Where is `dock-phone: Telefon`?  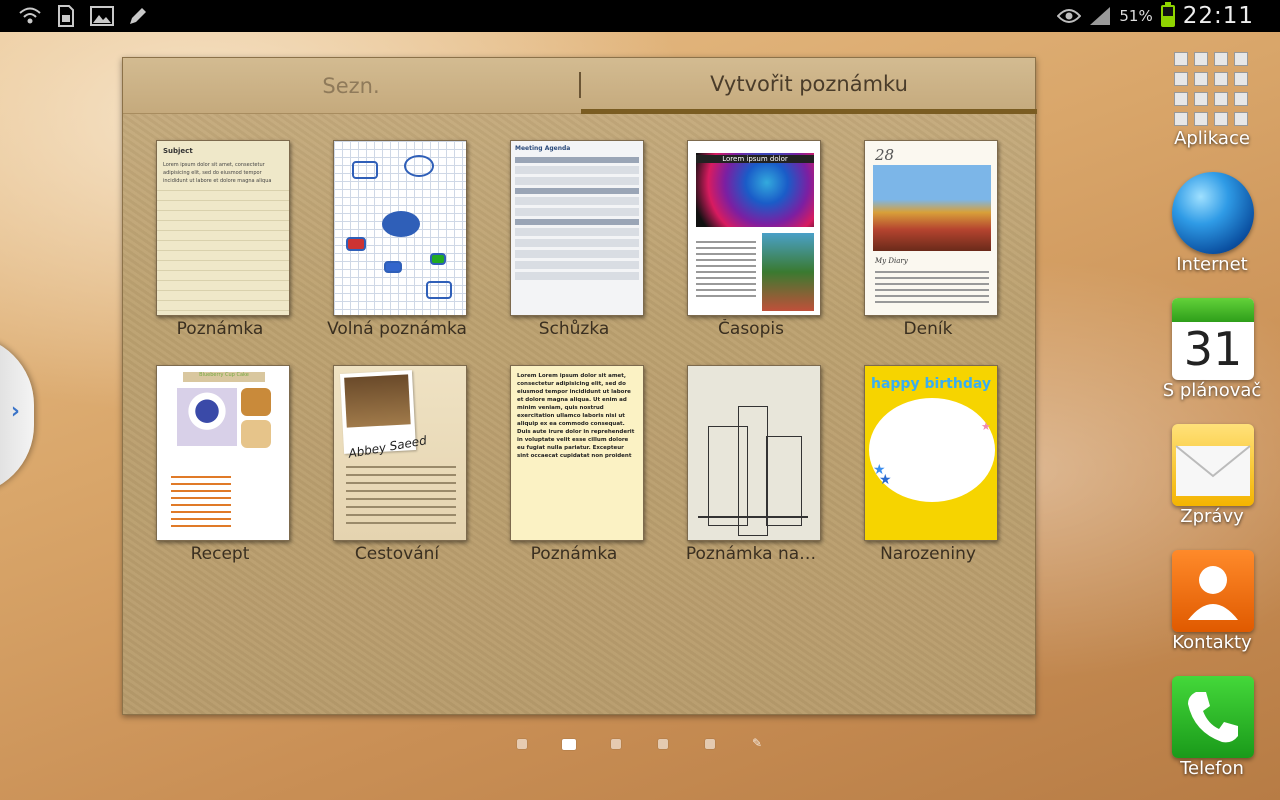
dock-phone: Telefon is located at coordinates (1215, 730).